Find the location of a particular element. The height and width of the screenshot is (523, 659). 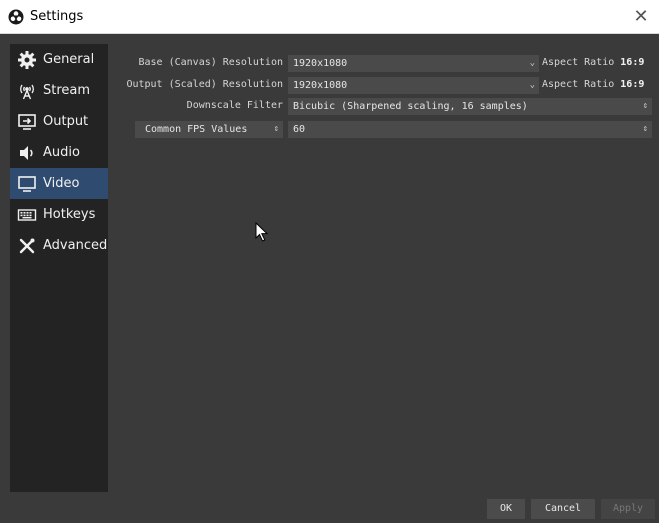

sidebar-item-label: General is located at coordinates (69, 59).